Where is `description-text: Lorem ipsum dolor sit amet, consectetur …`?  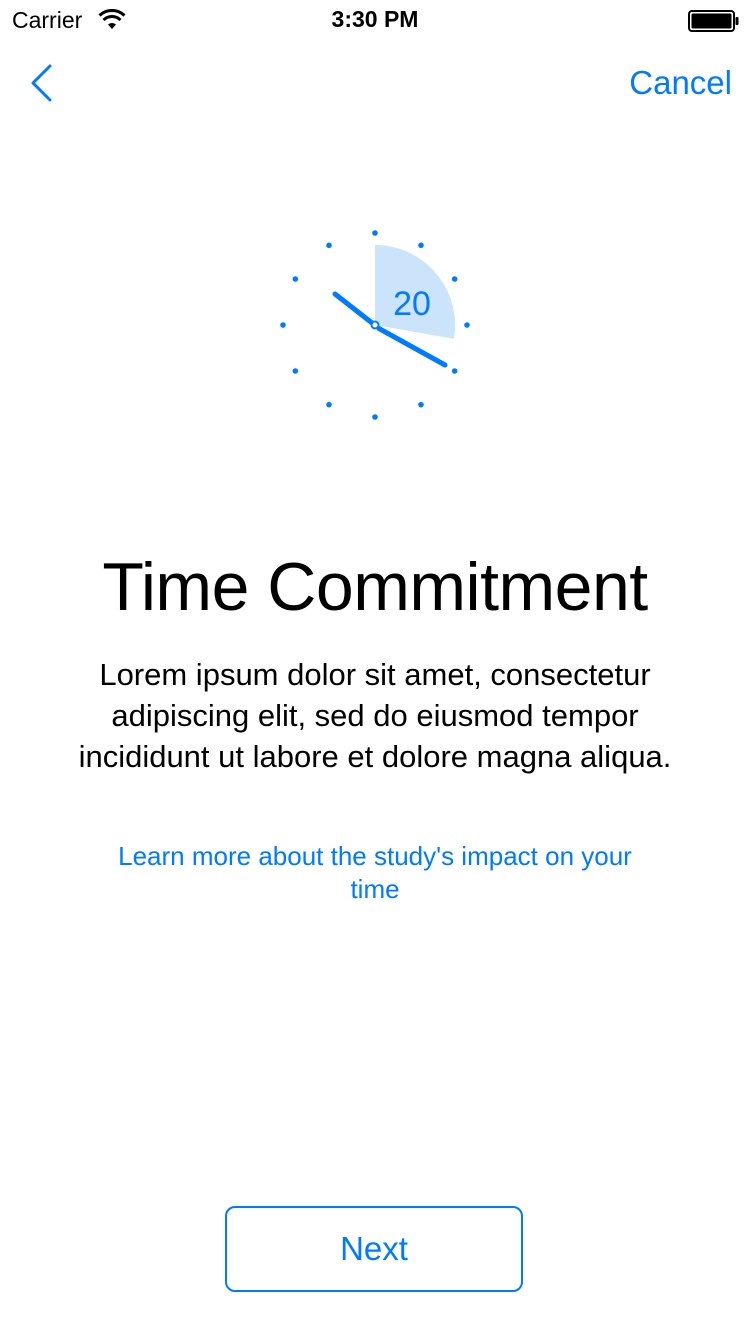
description-text: Lorem ipsum dolor sit amet, consectetur … is located at coordinates (375, 715).